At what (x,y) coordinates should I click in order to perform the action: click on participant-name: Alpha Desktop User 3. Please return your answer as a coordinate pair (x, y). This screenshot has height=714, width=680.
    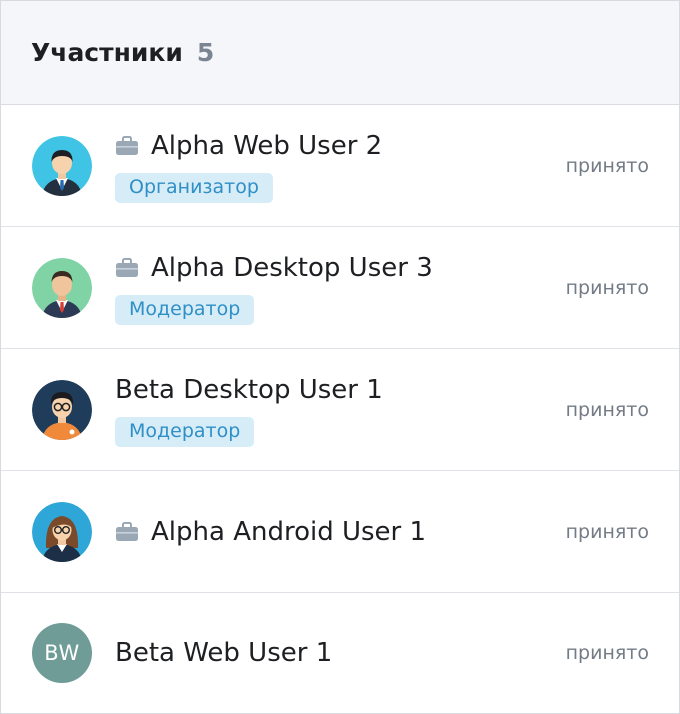
    Looking at the image, I should click on (292, 267).